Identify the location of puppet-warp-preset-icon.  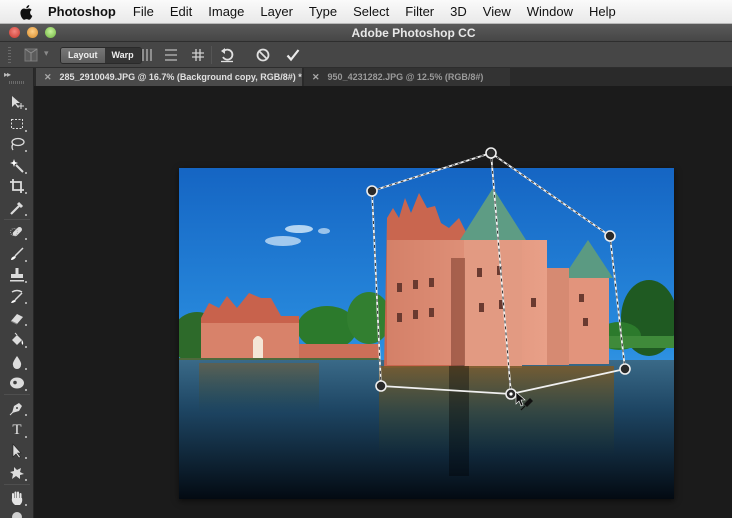
(31, 55).